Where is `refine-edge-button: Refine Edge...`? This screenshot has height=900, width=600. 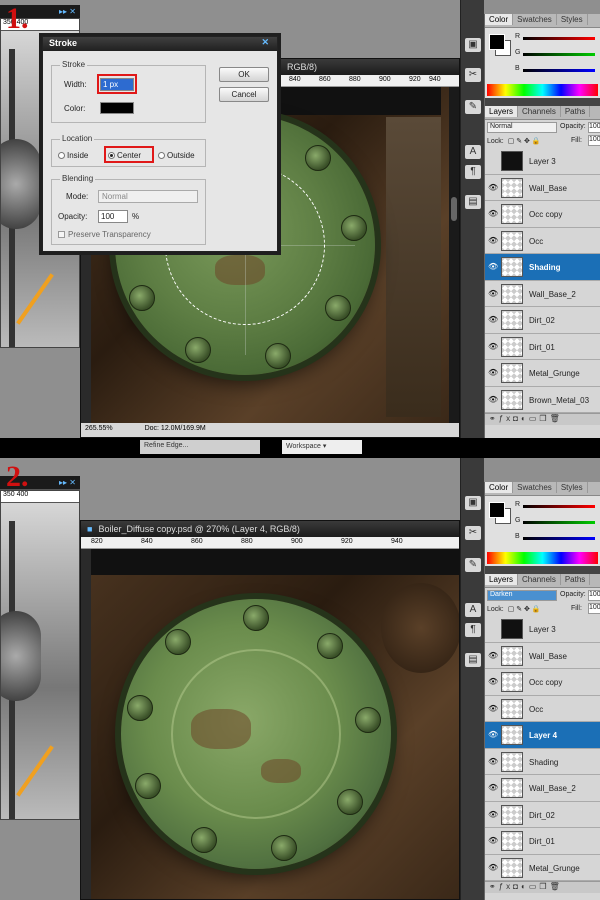 refine-edge-button: Refine Edge... is located at coordinates (200, 447).